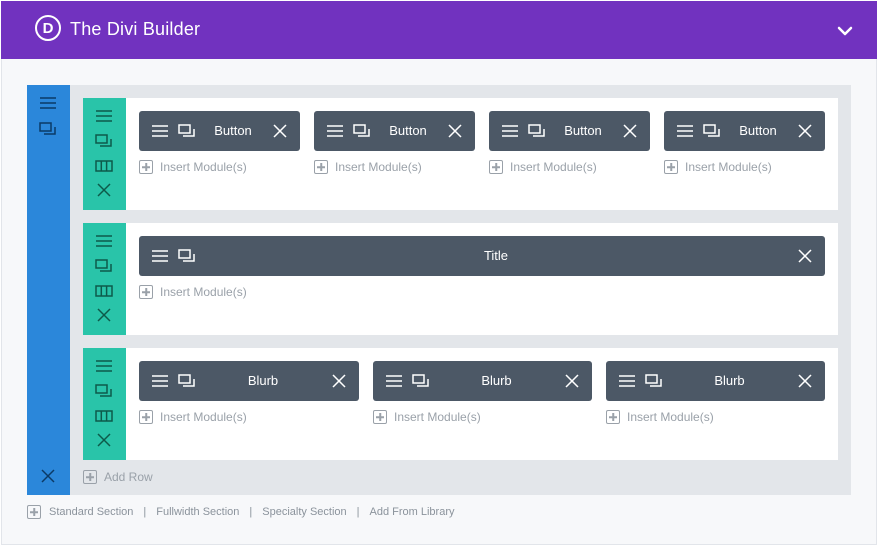 The image size is (880, 548). Describe the element at coordinates (496, 255) in the screenshot. I see `module-label: Title` at that location.